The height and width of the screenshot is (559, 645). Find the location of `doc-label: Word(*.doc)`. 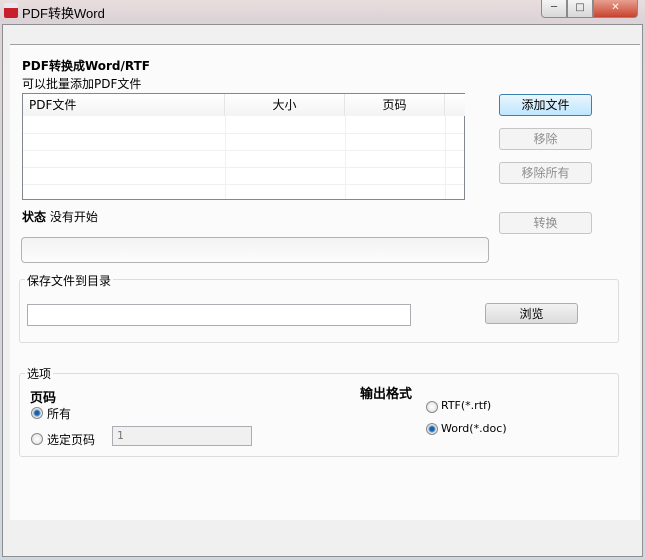

doc-label: Word(*.doc) is located at coordinates (474, 428).